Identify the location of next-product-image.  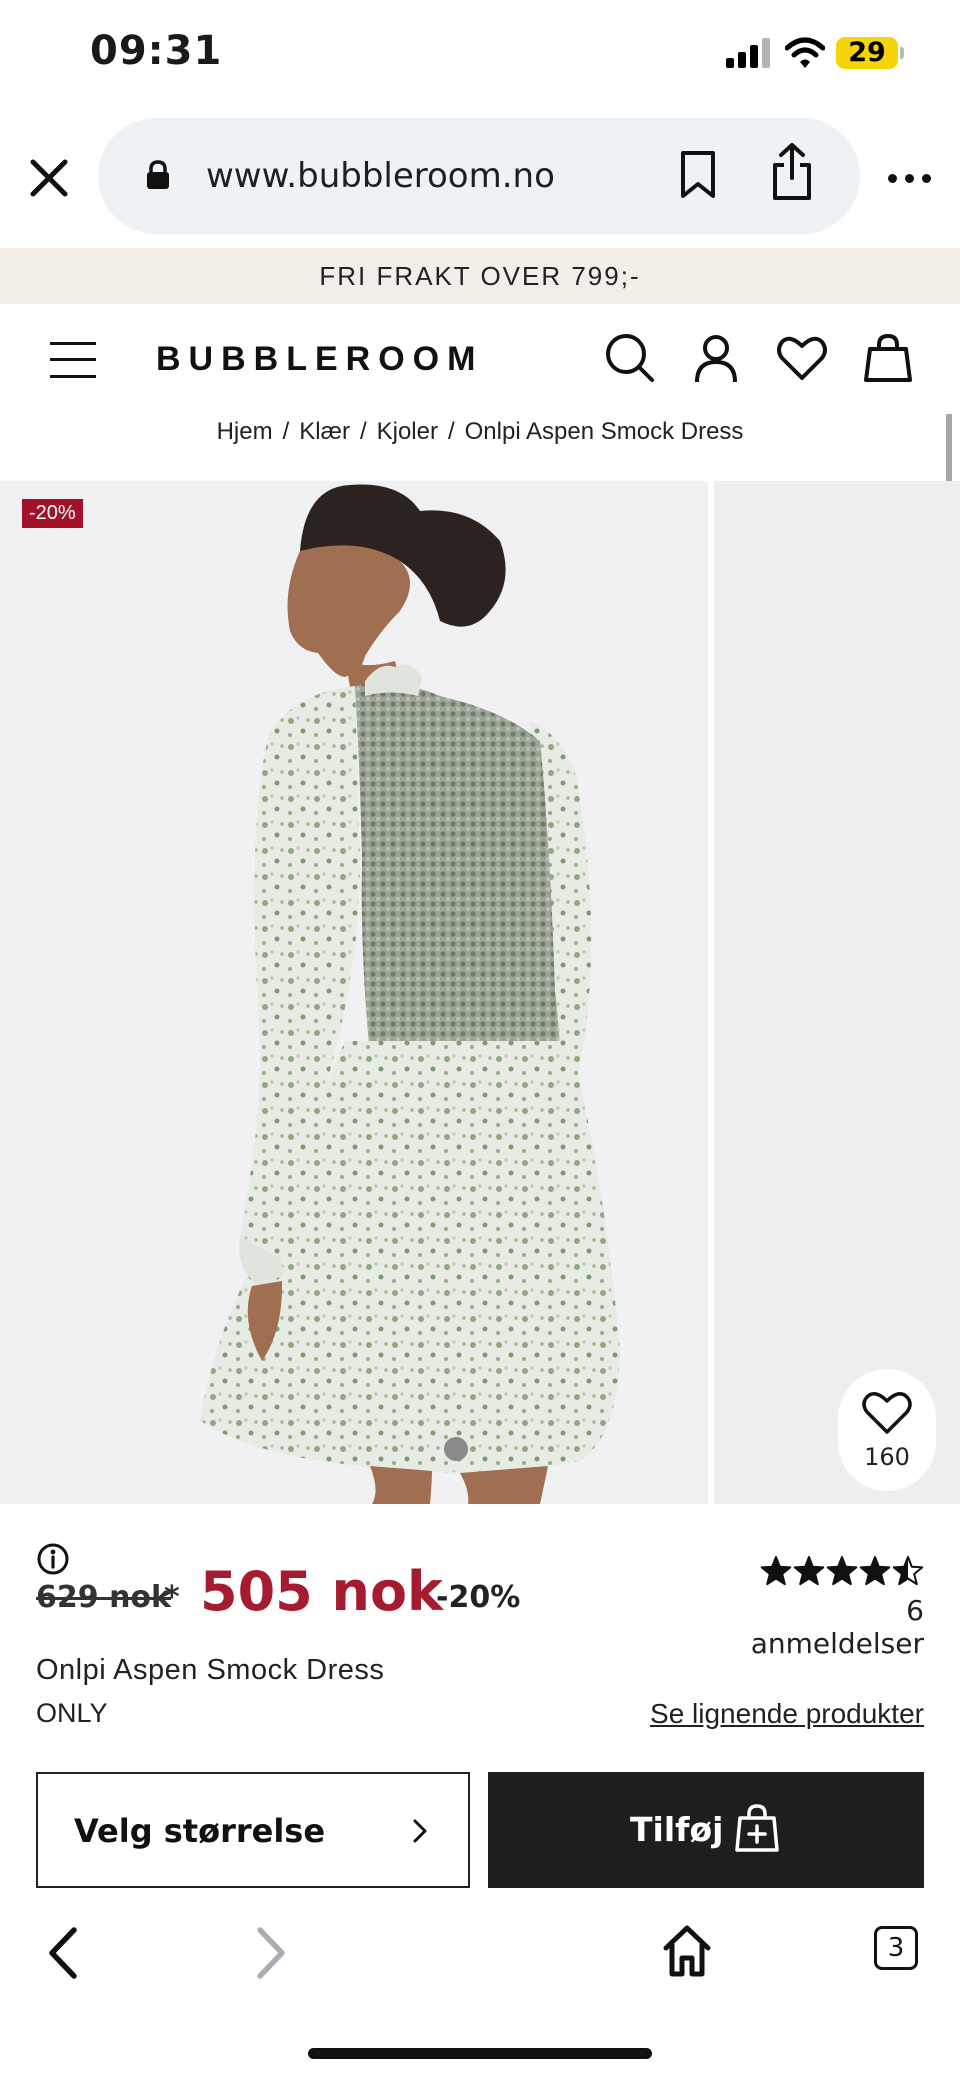
(837, 992).